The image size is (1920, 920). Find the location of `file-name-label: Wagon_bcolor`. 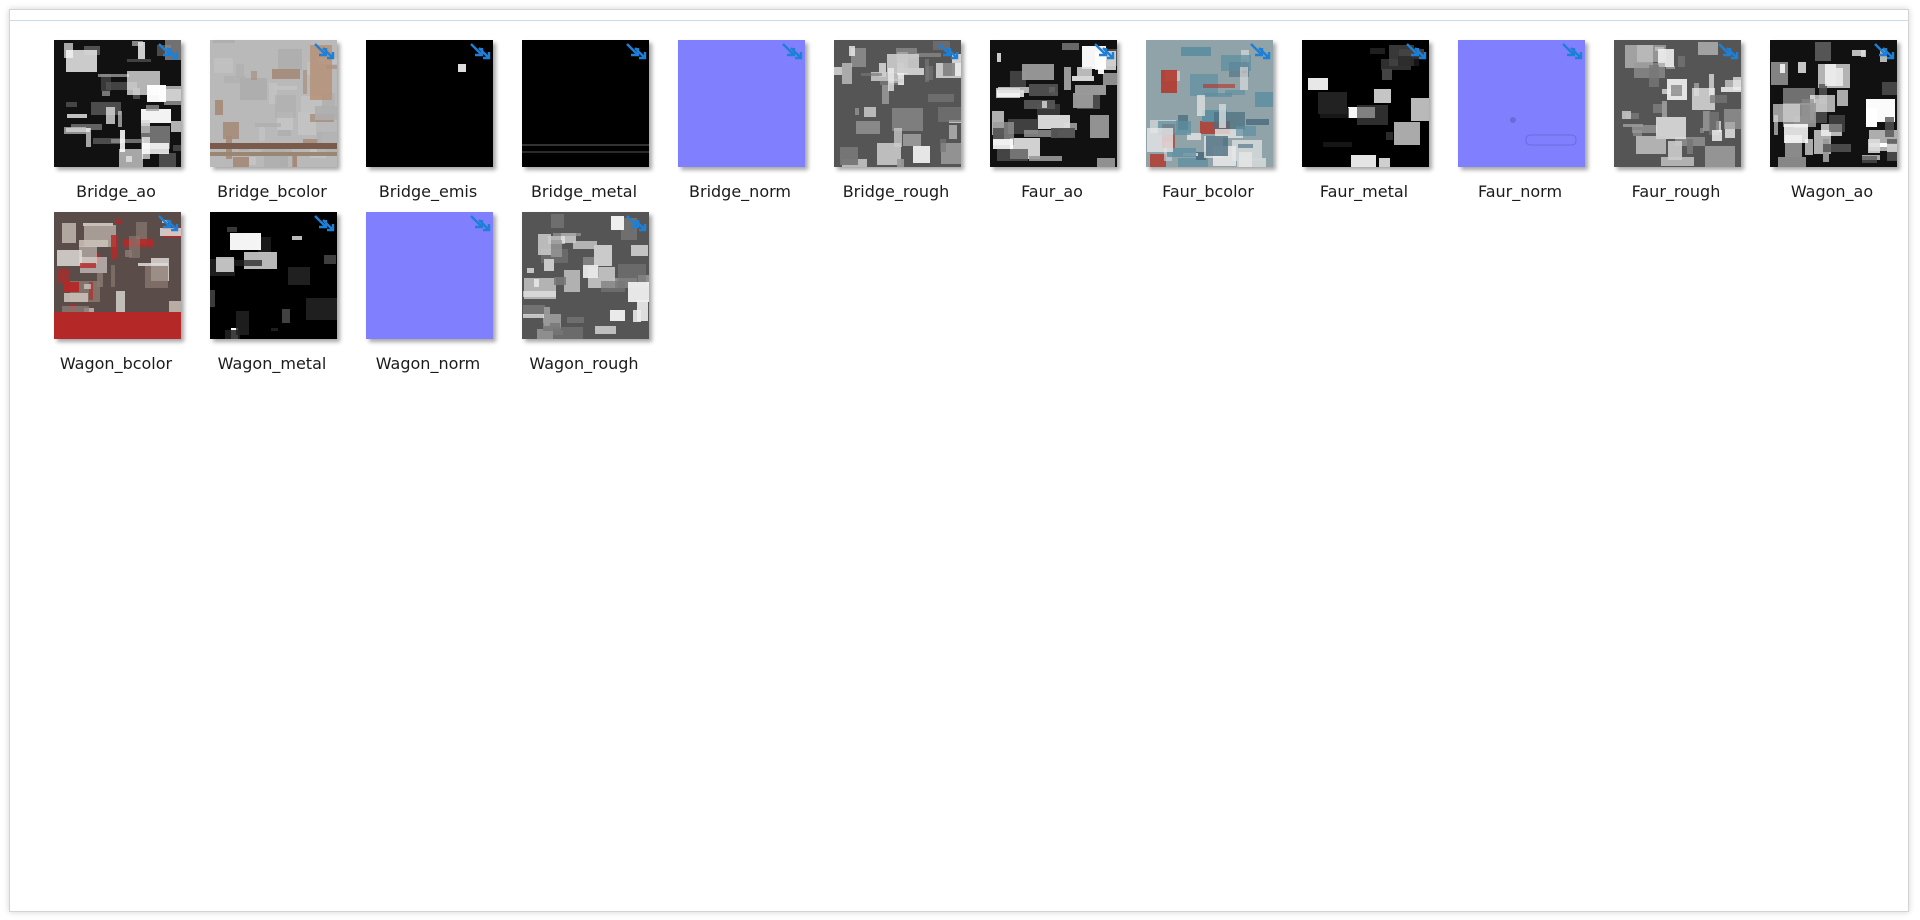

file-name-label: Wagon_bcolor is located at coordinates (116, 363).